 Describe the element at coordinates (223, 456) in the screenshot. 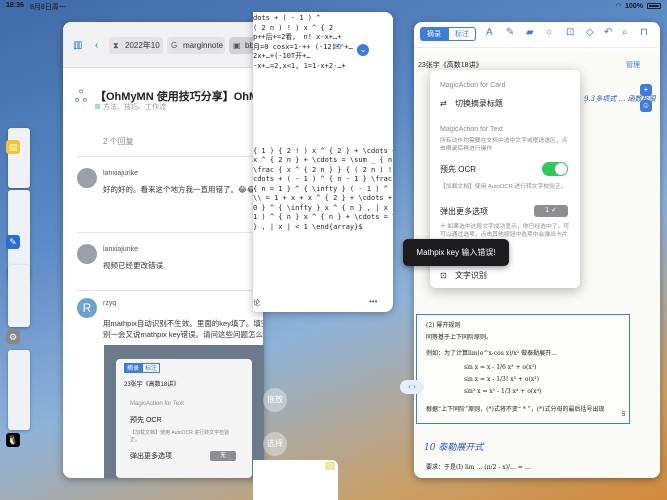

I see `embed-value: 无` at that location.